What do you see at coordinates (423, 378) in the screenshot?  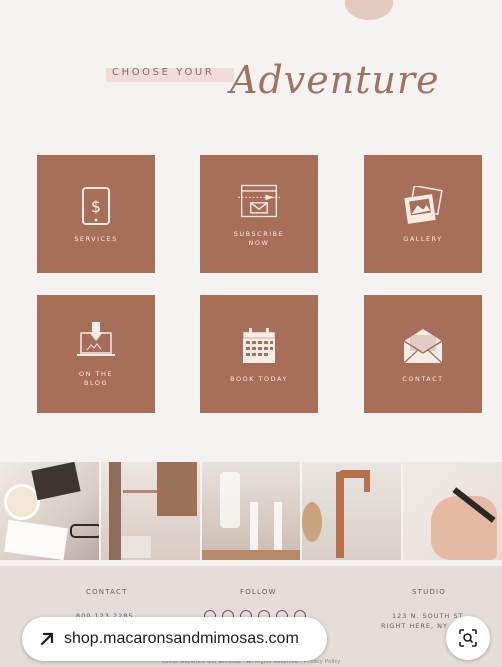 I see `tile-label: CONTACT` at bounding box center [423, 378].